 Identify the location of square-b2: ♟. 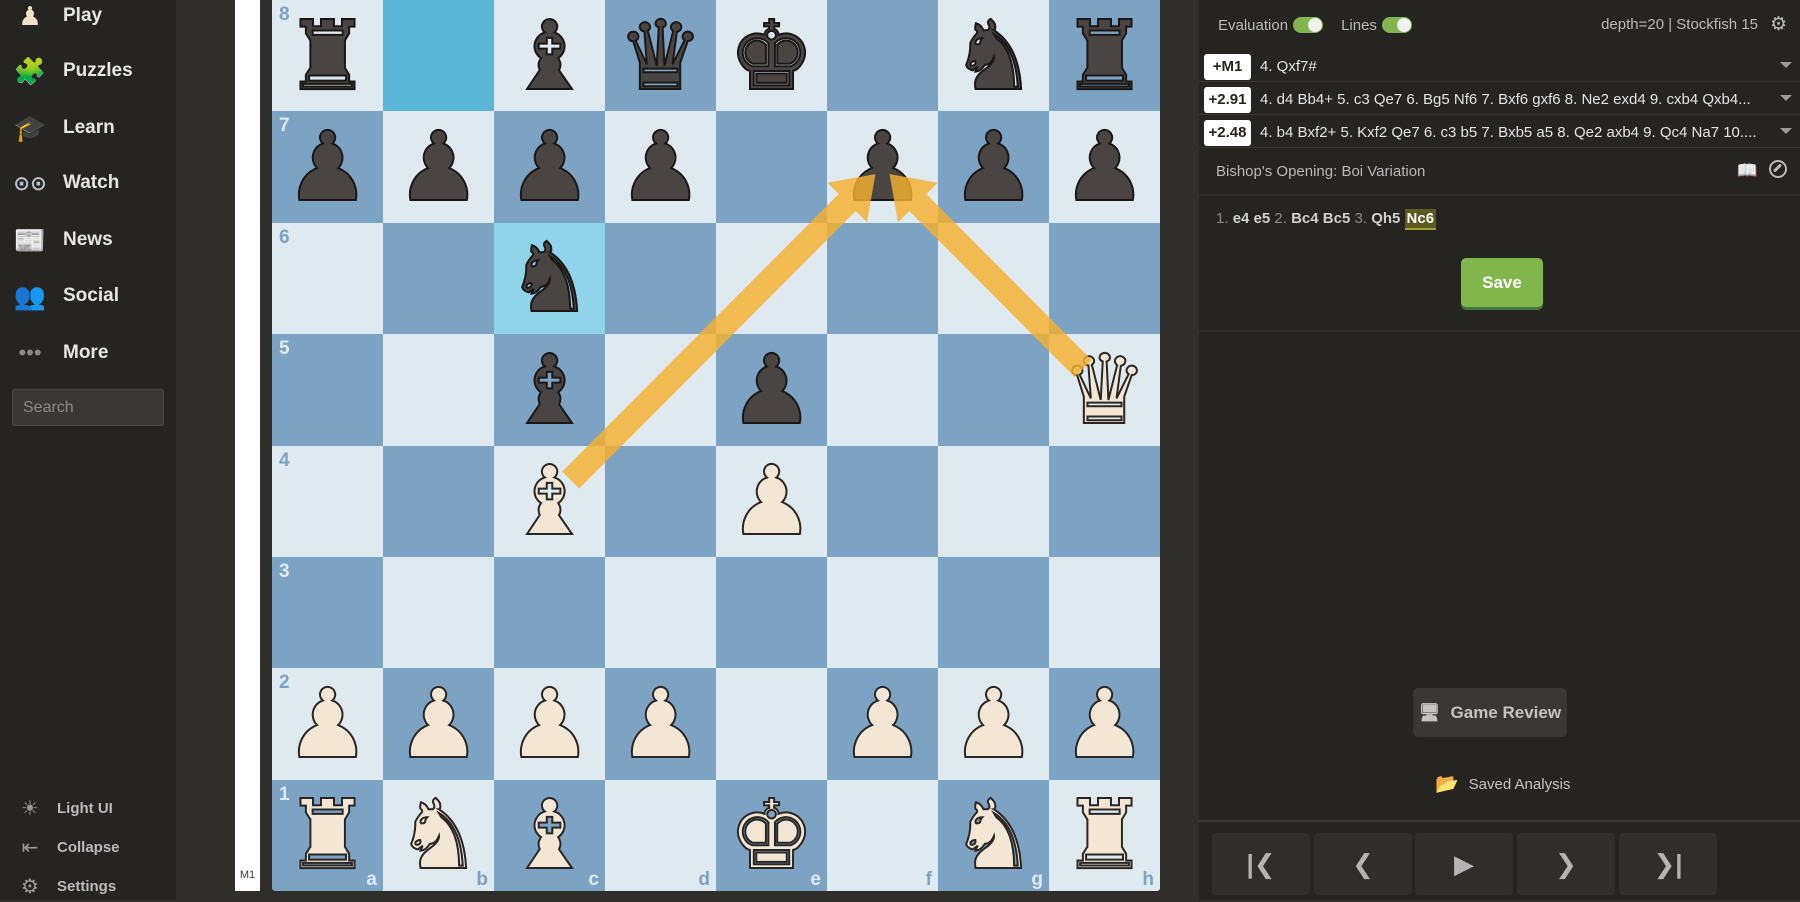
(438, 724).